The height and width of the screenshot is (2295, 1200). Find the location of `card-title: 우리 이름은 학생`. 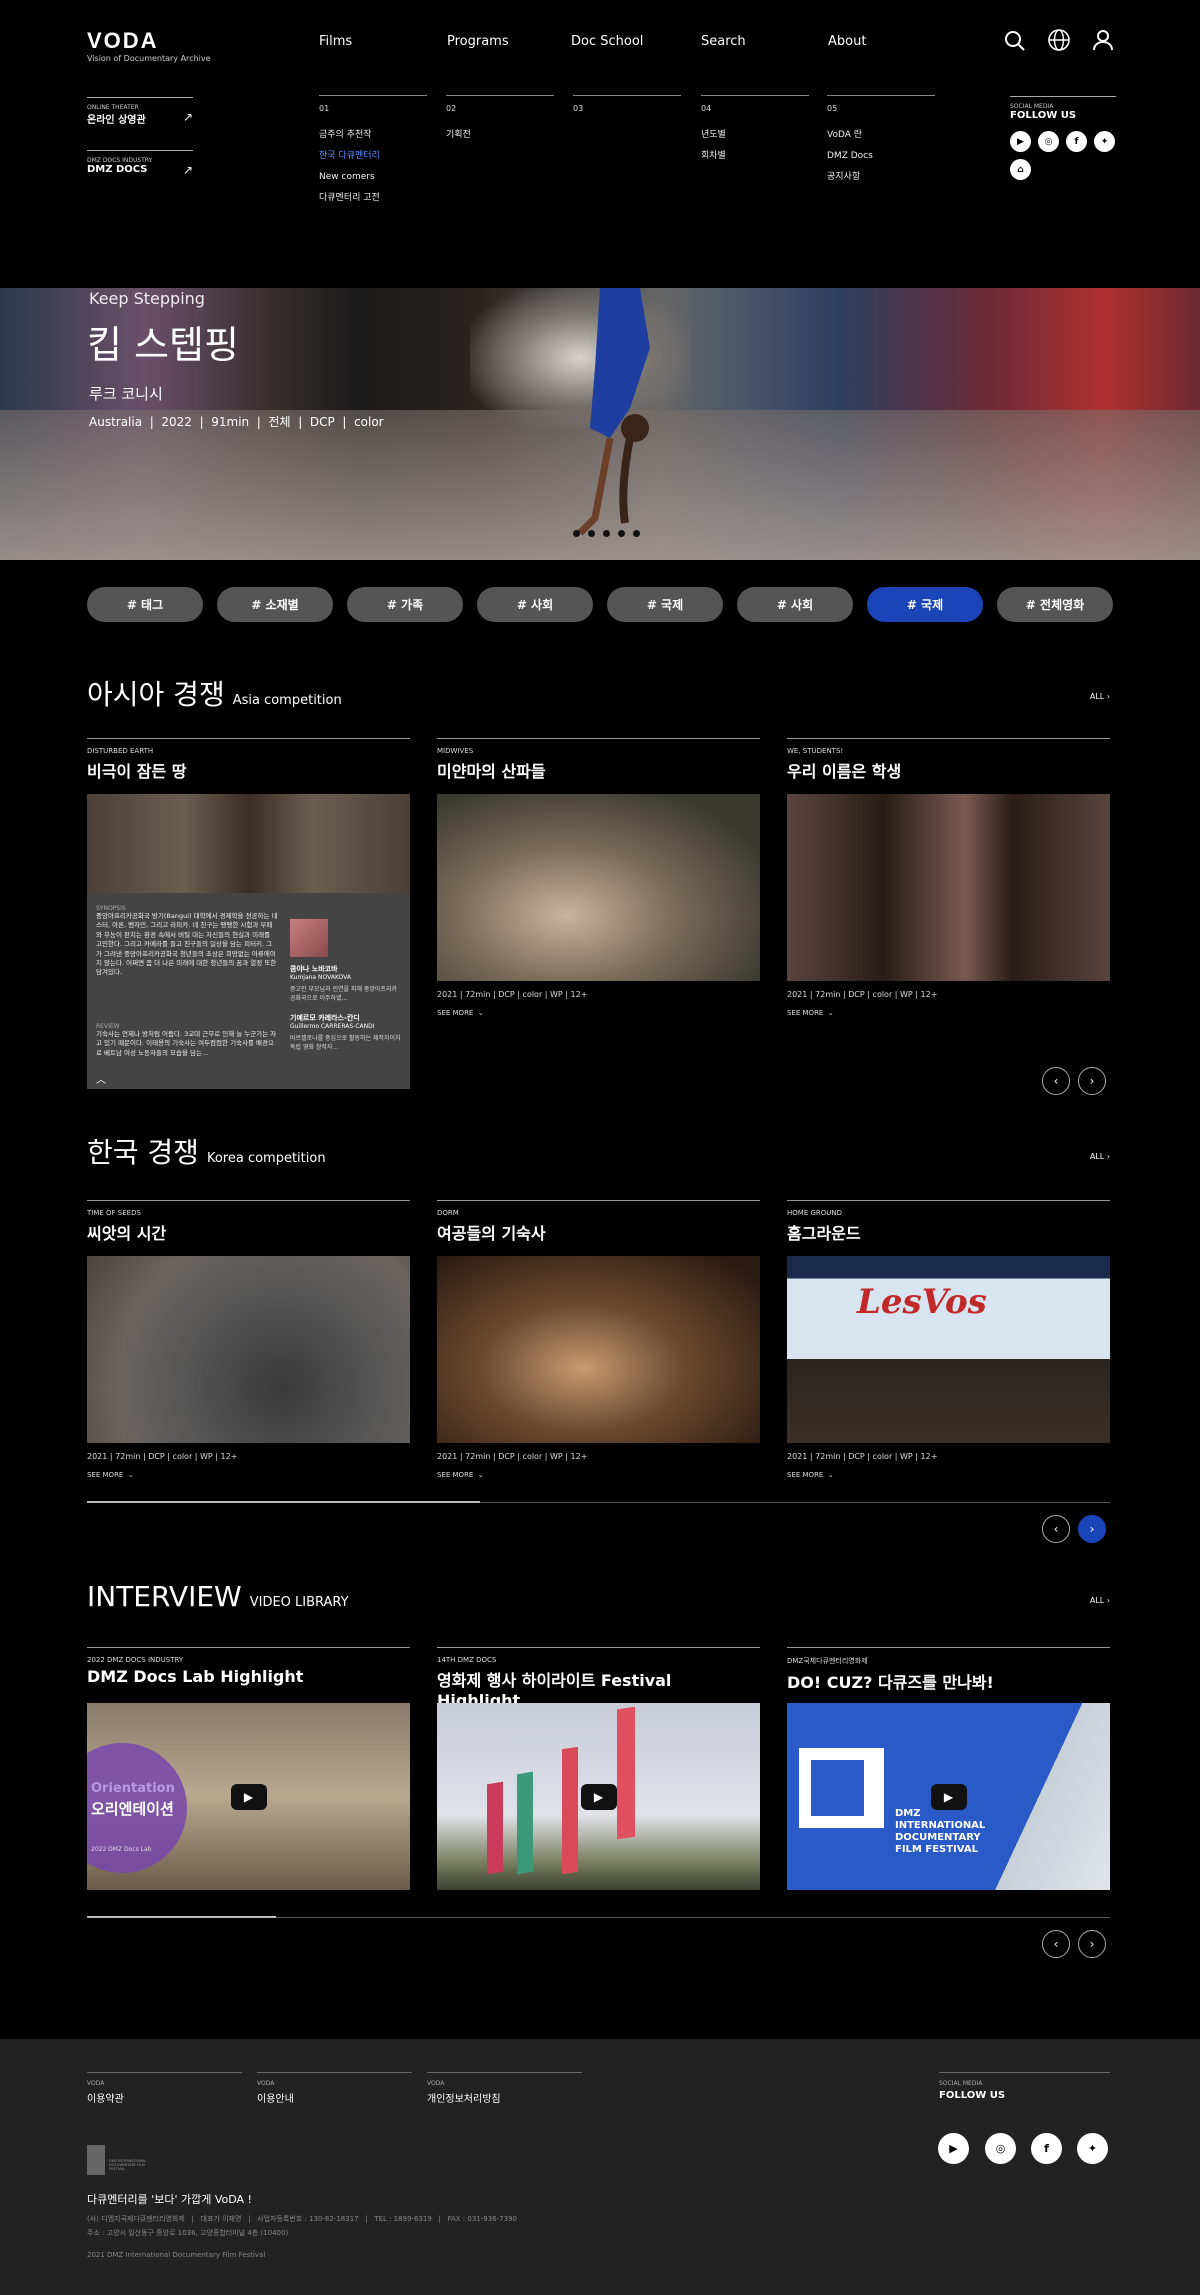

card-title: 우리 이름은 학생 is located at coordinates (844, 771).